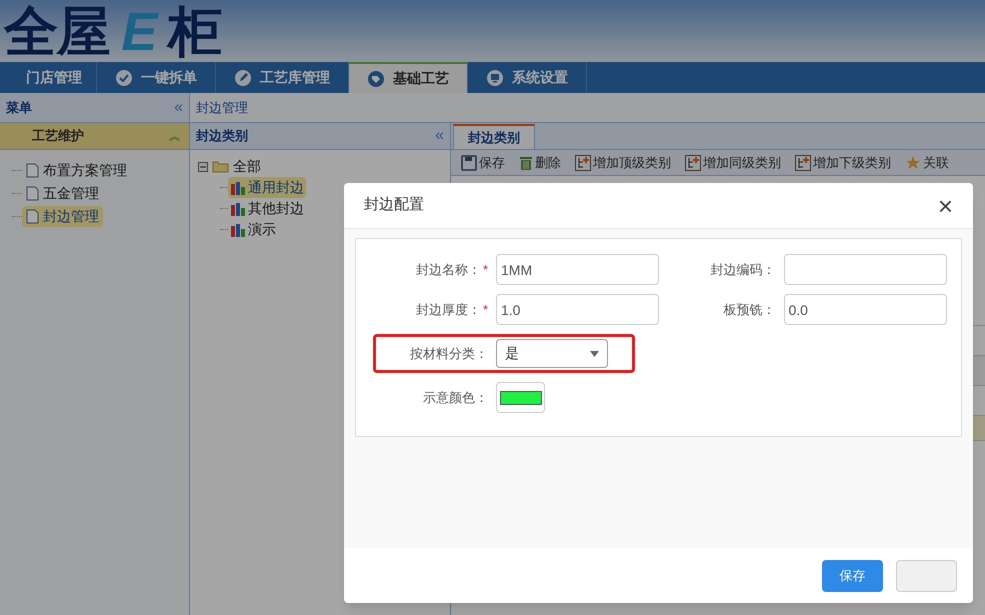 The height and width of the screenshot is (615, 985). What do you see at coordinates (222, 108) in the screenshot?
I see `breadcrumb: 封边管理` at bounding box center [222, 108].